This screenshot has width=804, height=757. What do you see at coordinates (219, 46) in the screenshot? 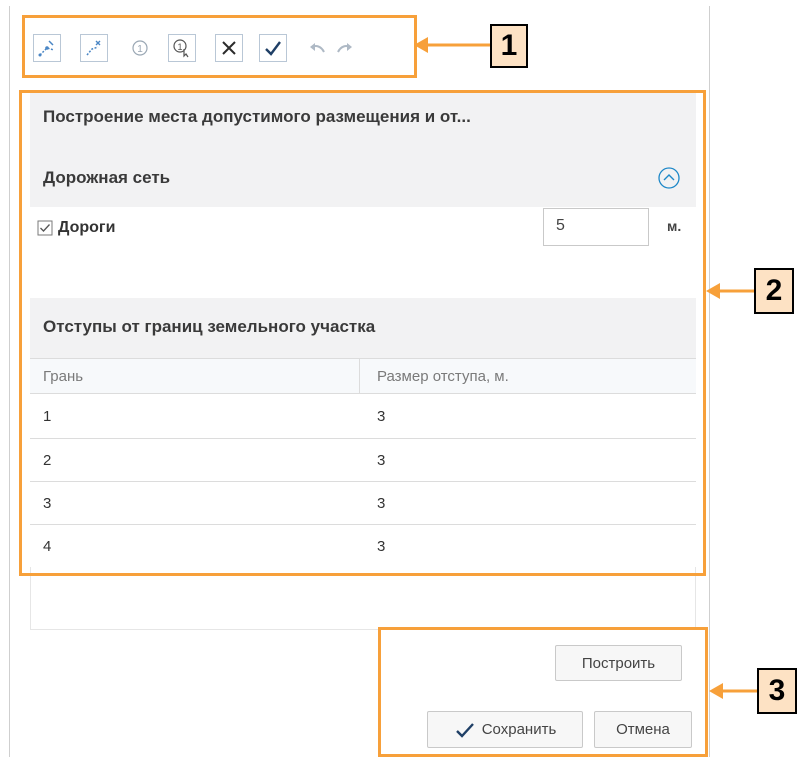
I see `highlight-toolbar` at bounding box center [219, 46].